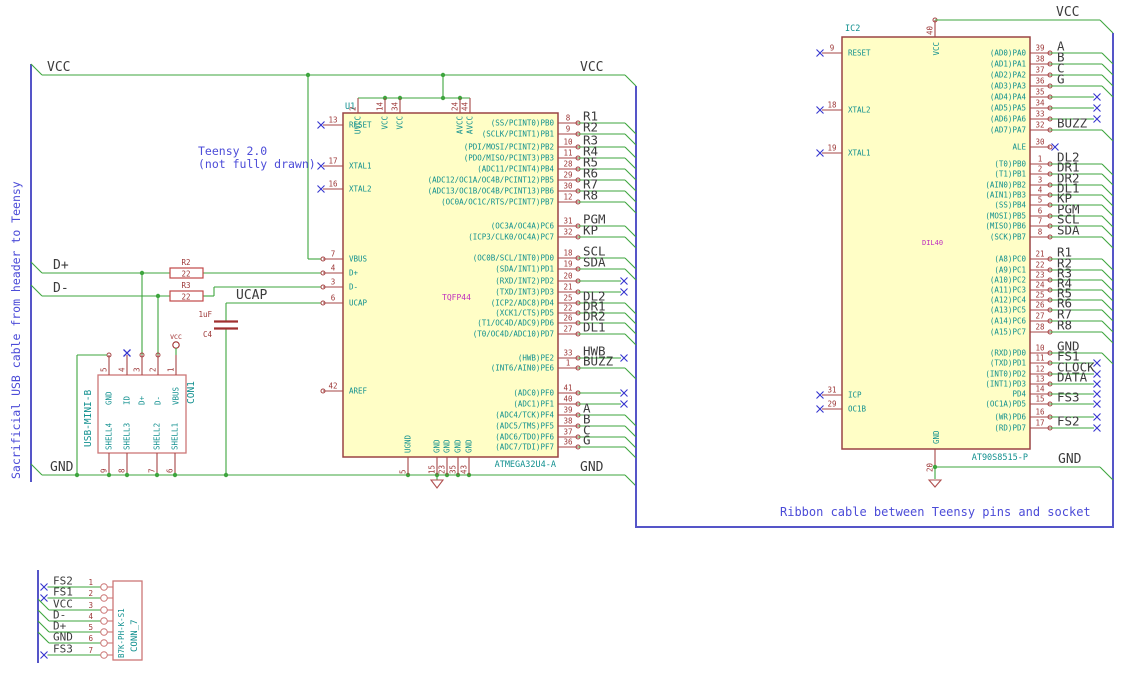  Describe the element at coordinates (63, 649) in the screenshot. I see `net-label: FS3` at that location.